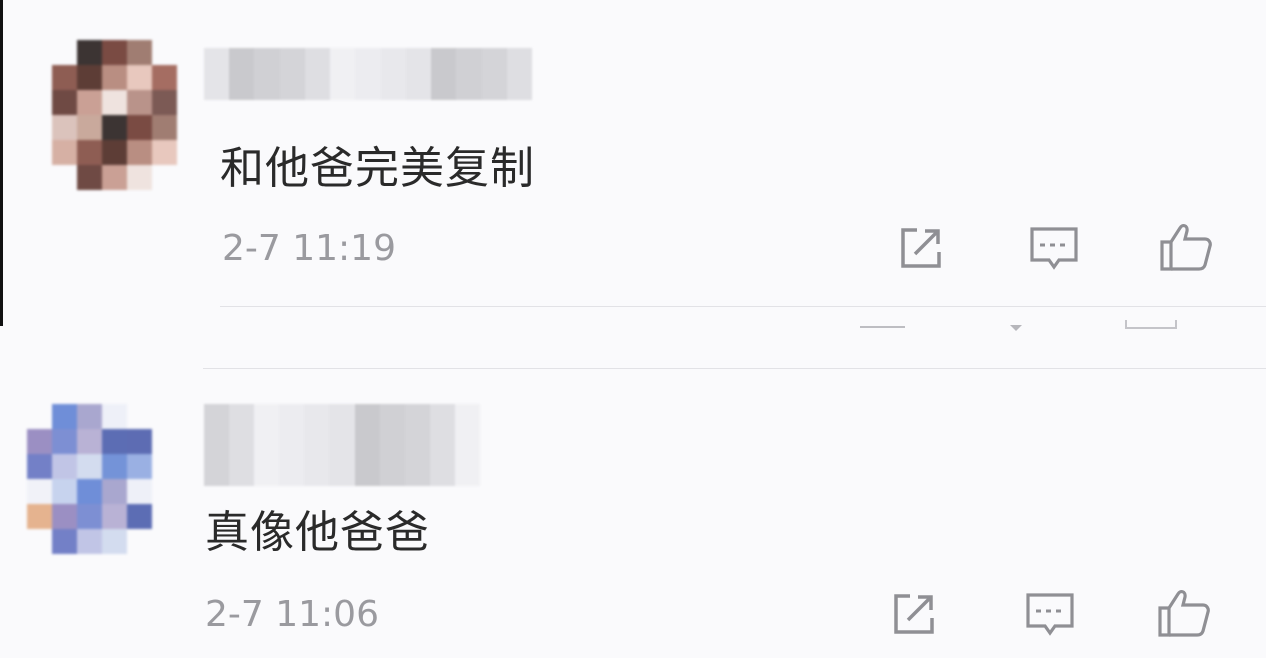 This screenshot has width=1266, height=658. What do you see at coordinates (743, 306) in the screenshot?
I see `comment-divider` at bounding box center [743, 306].